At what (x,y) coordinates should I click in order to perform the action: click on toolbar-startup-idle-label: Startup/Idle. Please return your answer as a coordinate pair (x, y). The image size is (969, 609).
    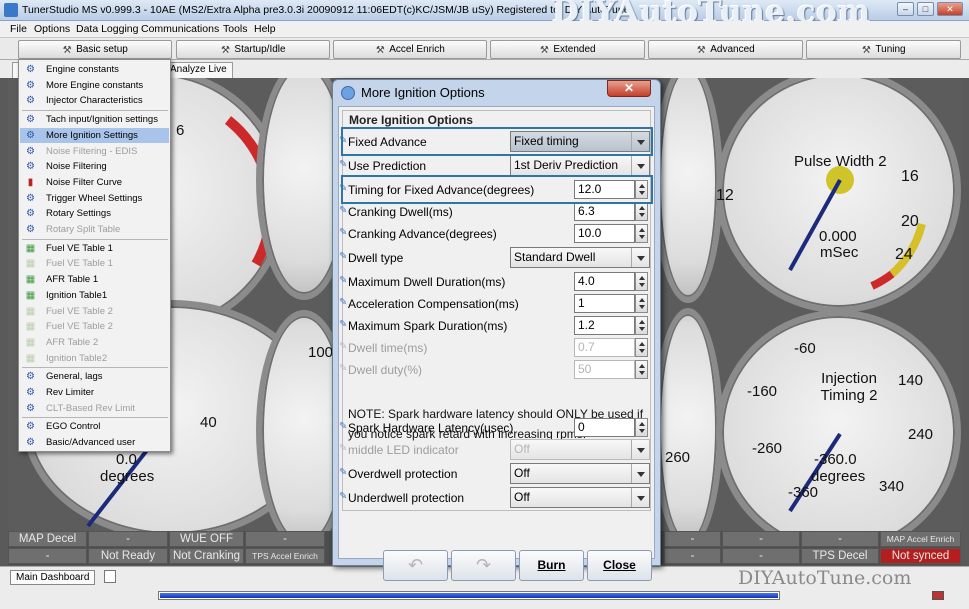
    Looking at the image, I should click on (260, 49).